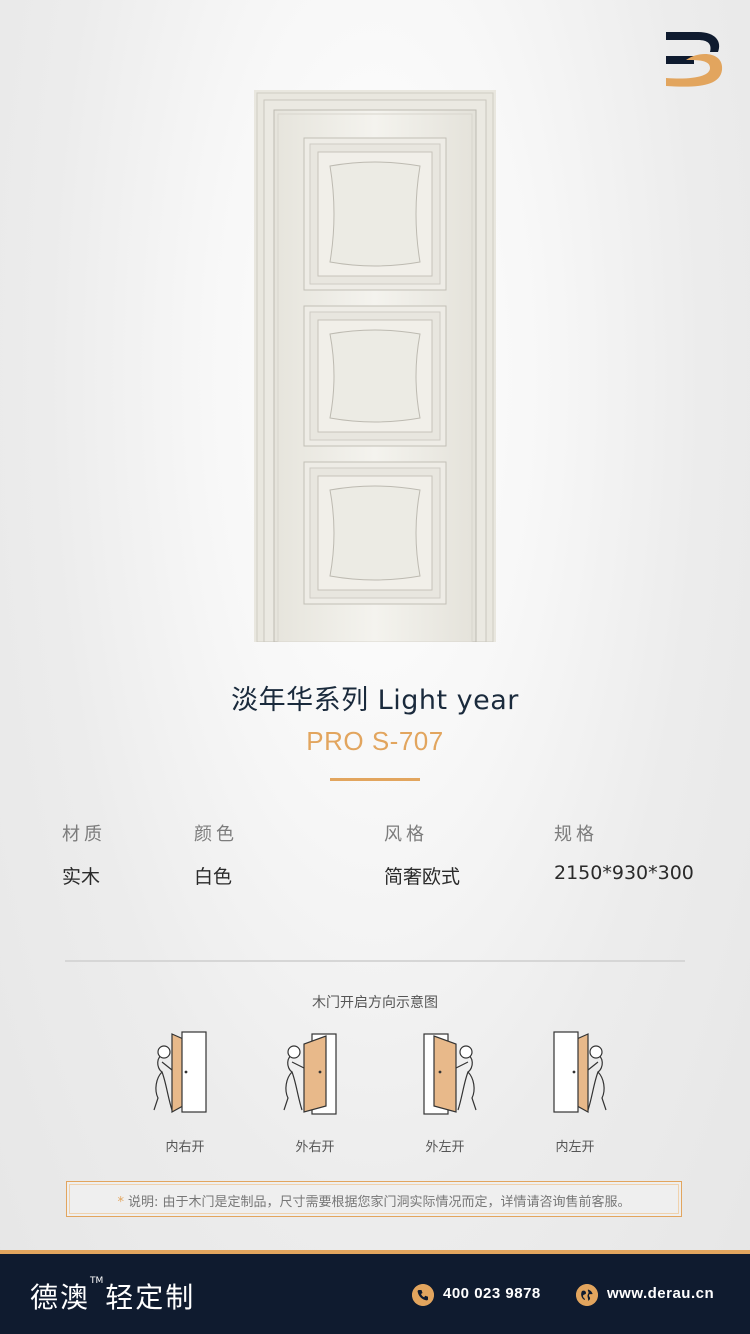  I want to click on door-image, so click(375, 366).